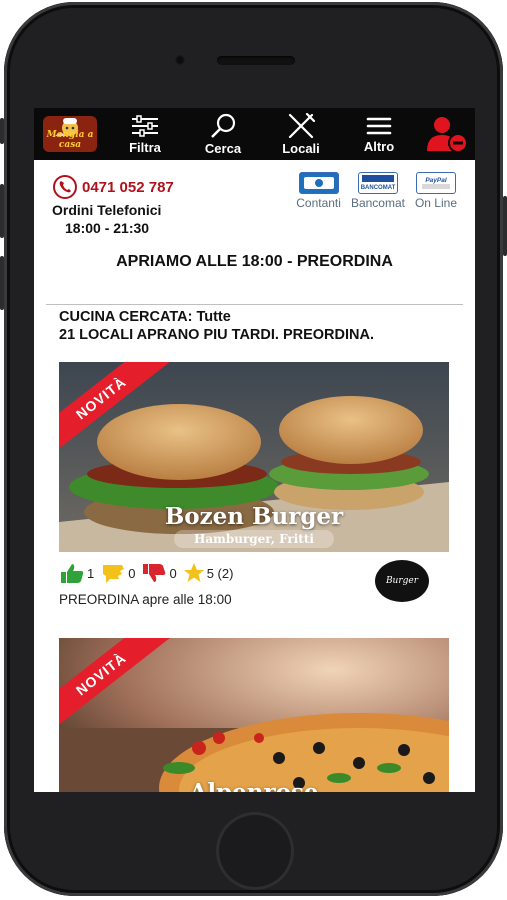 The height and width of the screenshot is (900, 507). I want to click on search-icon, so click(223, 125).